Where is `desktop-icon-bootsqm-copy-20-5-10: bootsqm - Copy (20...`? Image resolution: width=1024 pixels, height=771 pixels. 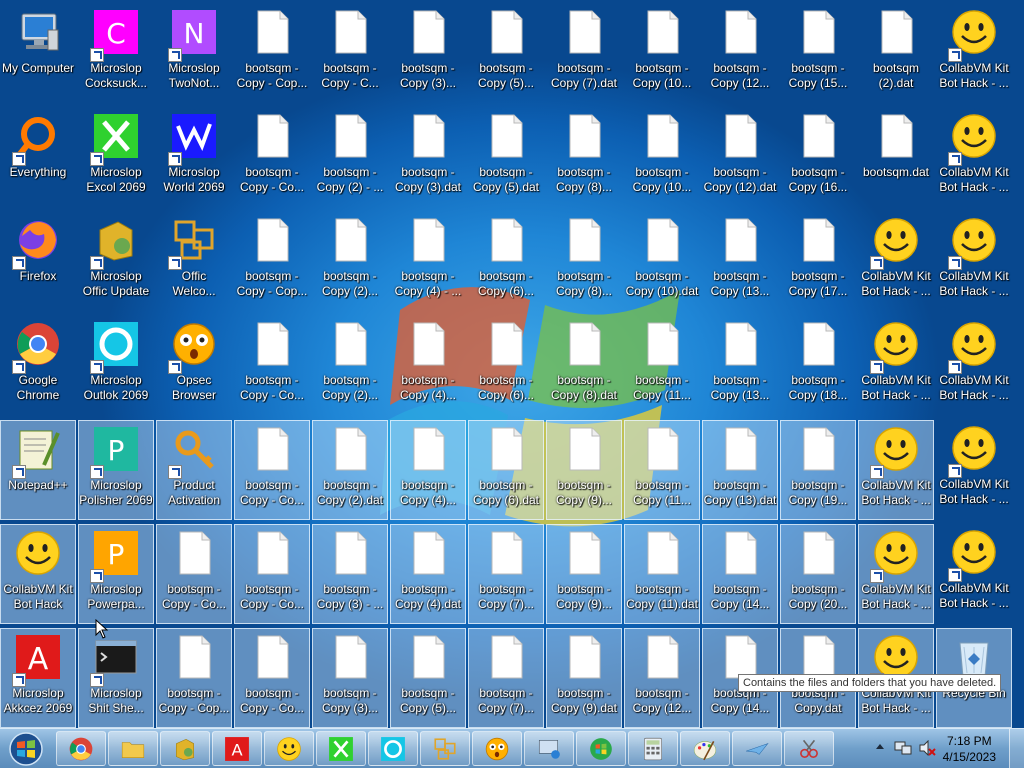
desktop-icon-bootsqm-copy-20-5-10: bootsqm - Copy (20... is located at coordinates (818, 574).